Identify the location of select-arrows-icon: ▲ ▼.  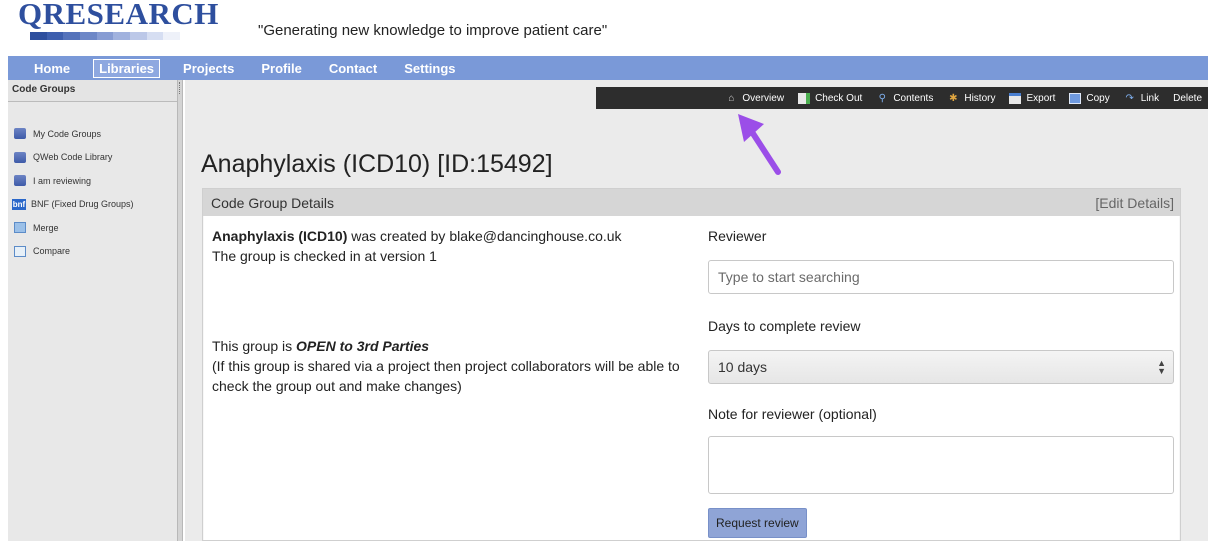
(1161, 367).